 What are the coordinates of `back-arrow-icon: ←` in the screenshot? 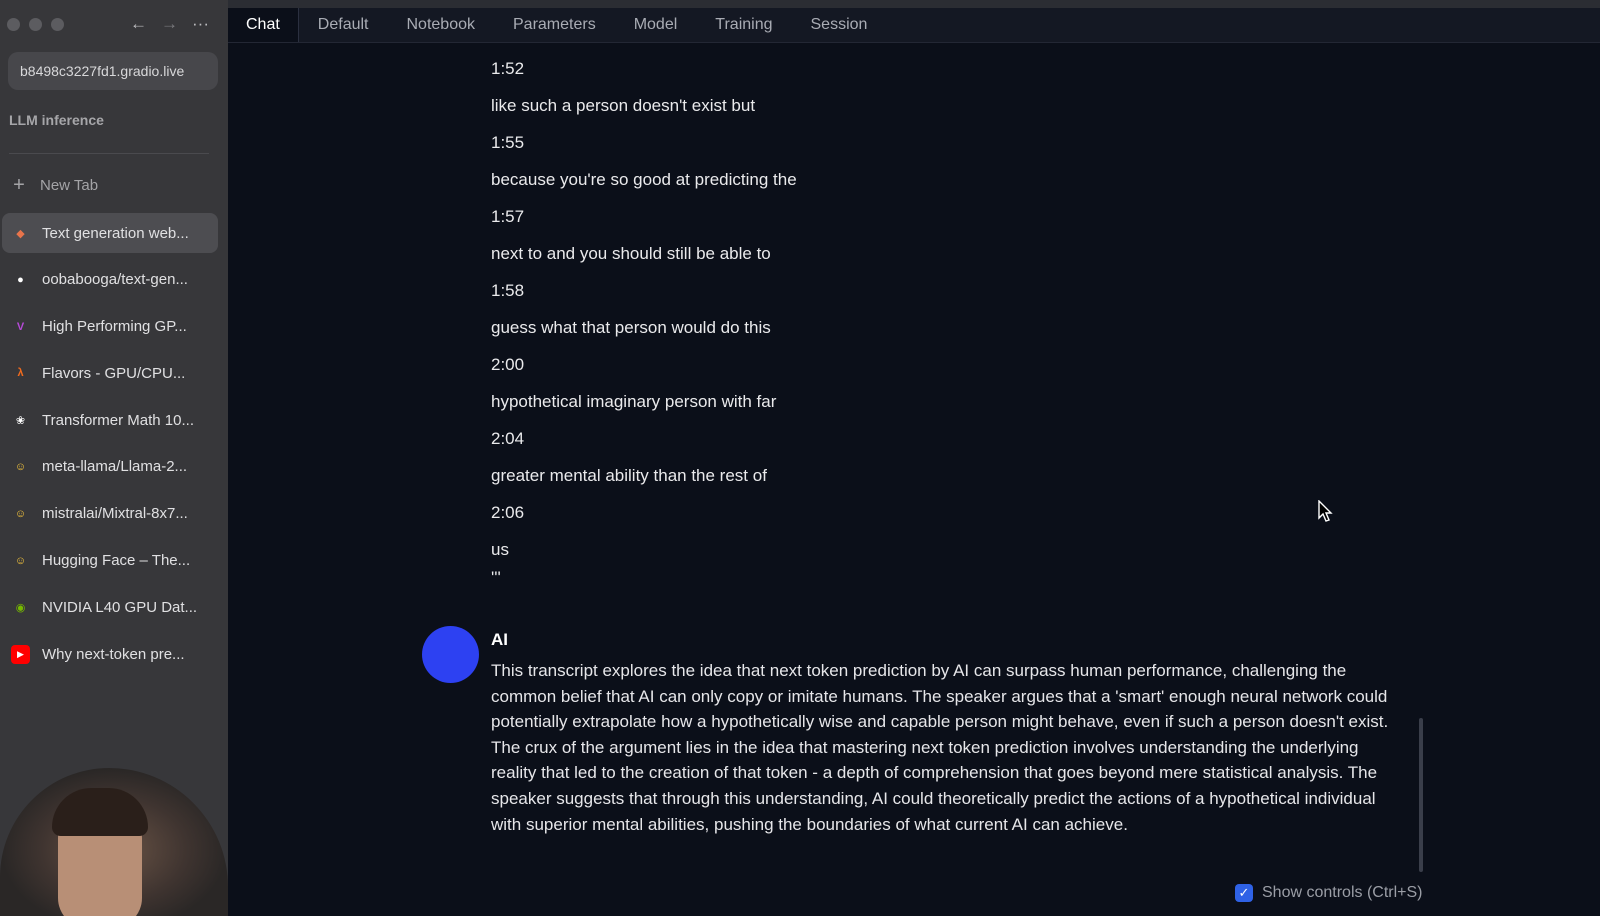 It's located at (138, 24).